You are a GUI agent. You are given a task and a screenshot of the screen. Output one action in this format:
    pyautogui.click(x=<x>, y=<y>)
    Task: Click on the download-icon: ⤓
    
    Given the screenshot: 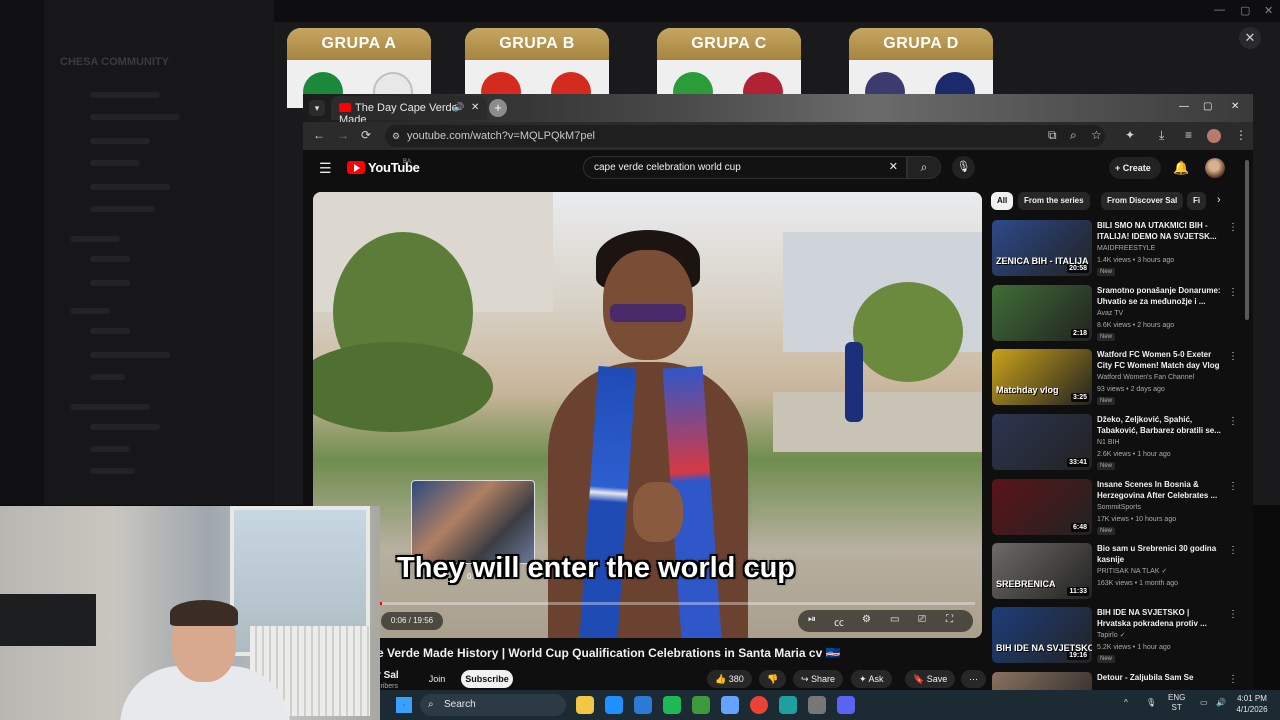 What is the action you would take?
    pyautogui.click(x=1161, y=135)
    